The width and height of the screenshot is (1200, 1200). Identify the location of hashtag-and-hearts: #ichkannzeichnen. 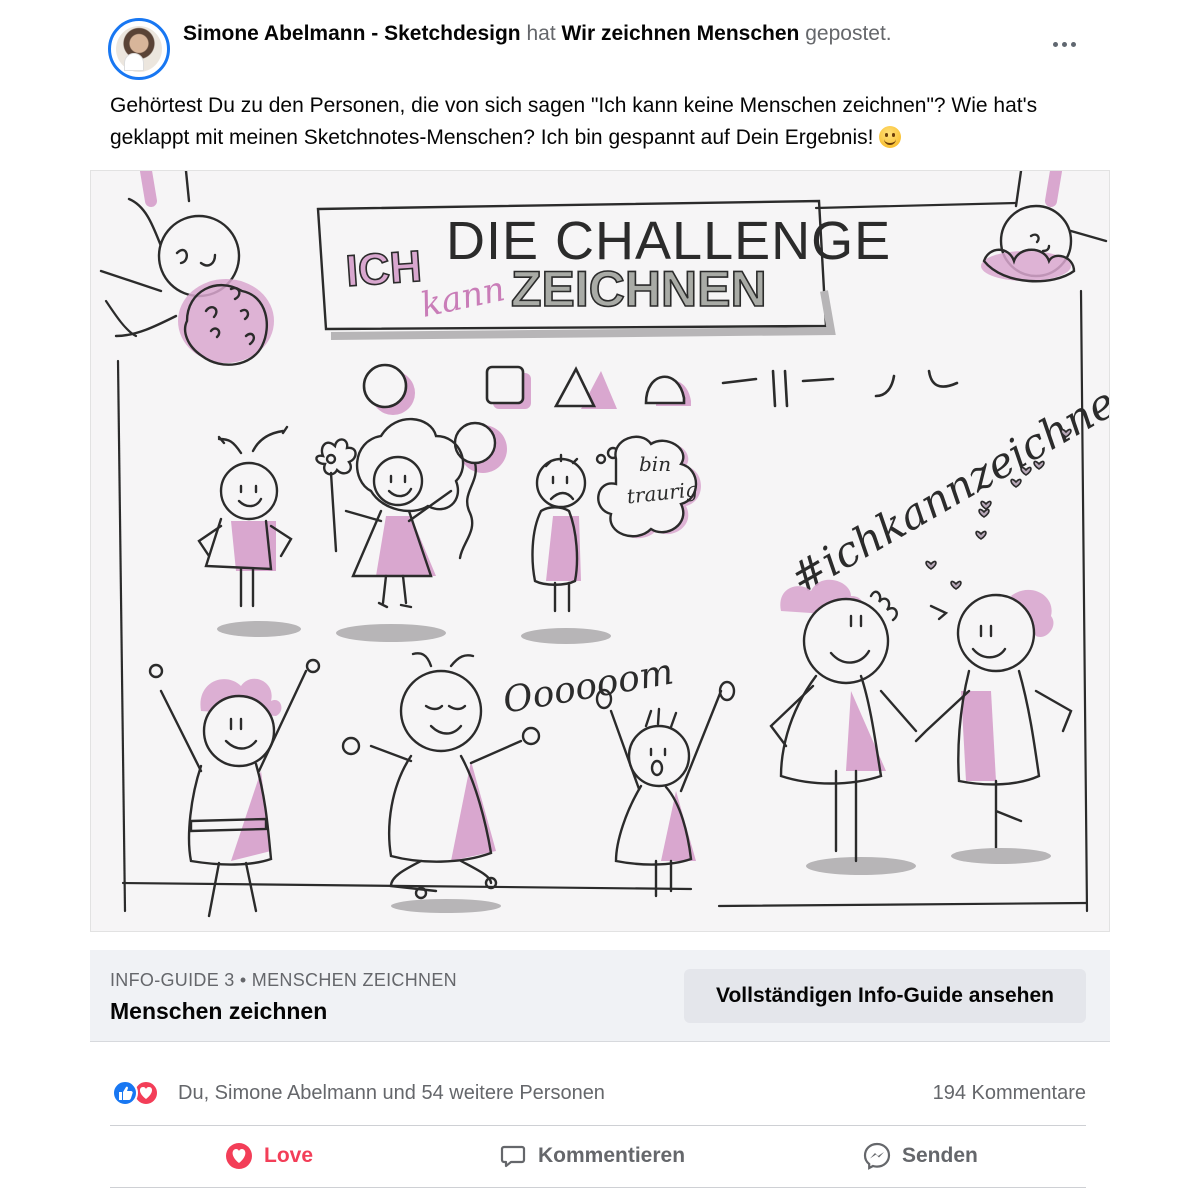
(946, 483).